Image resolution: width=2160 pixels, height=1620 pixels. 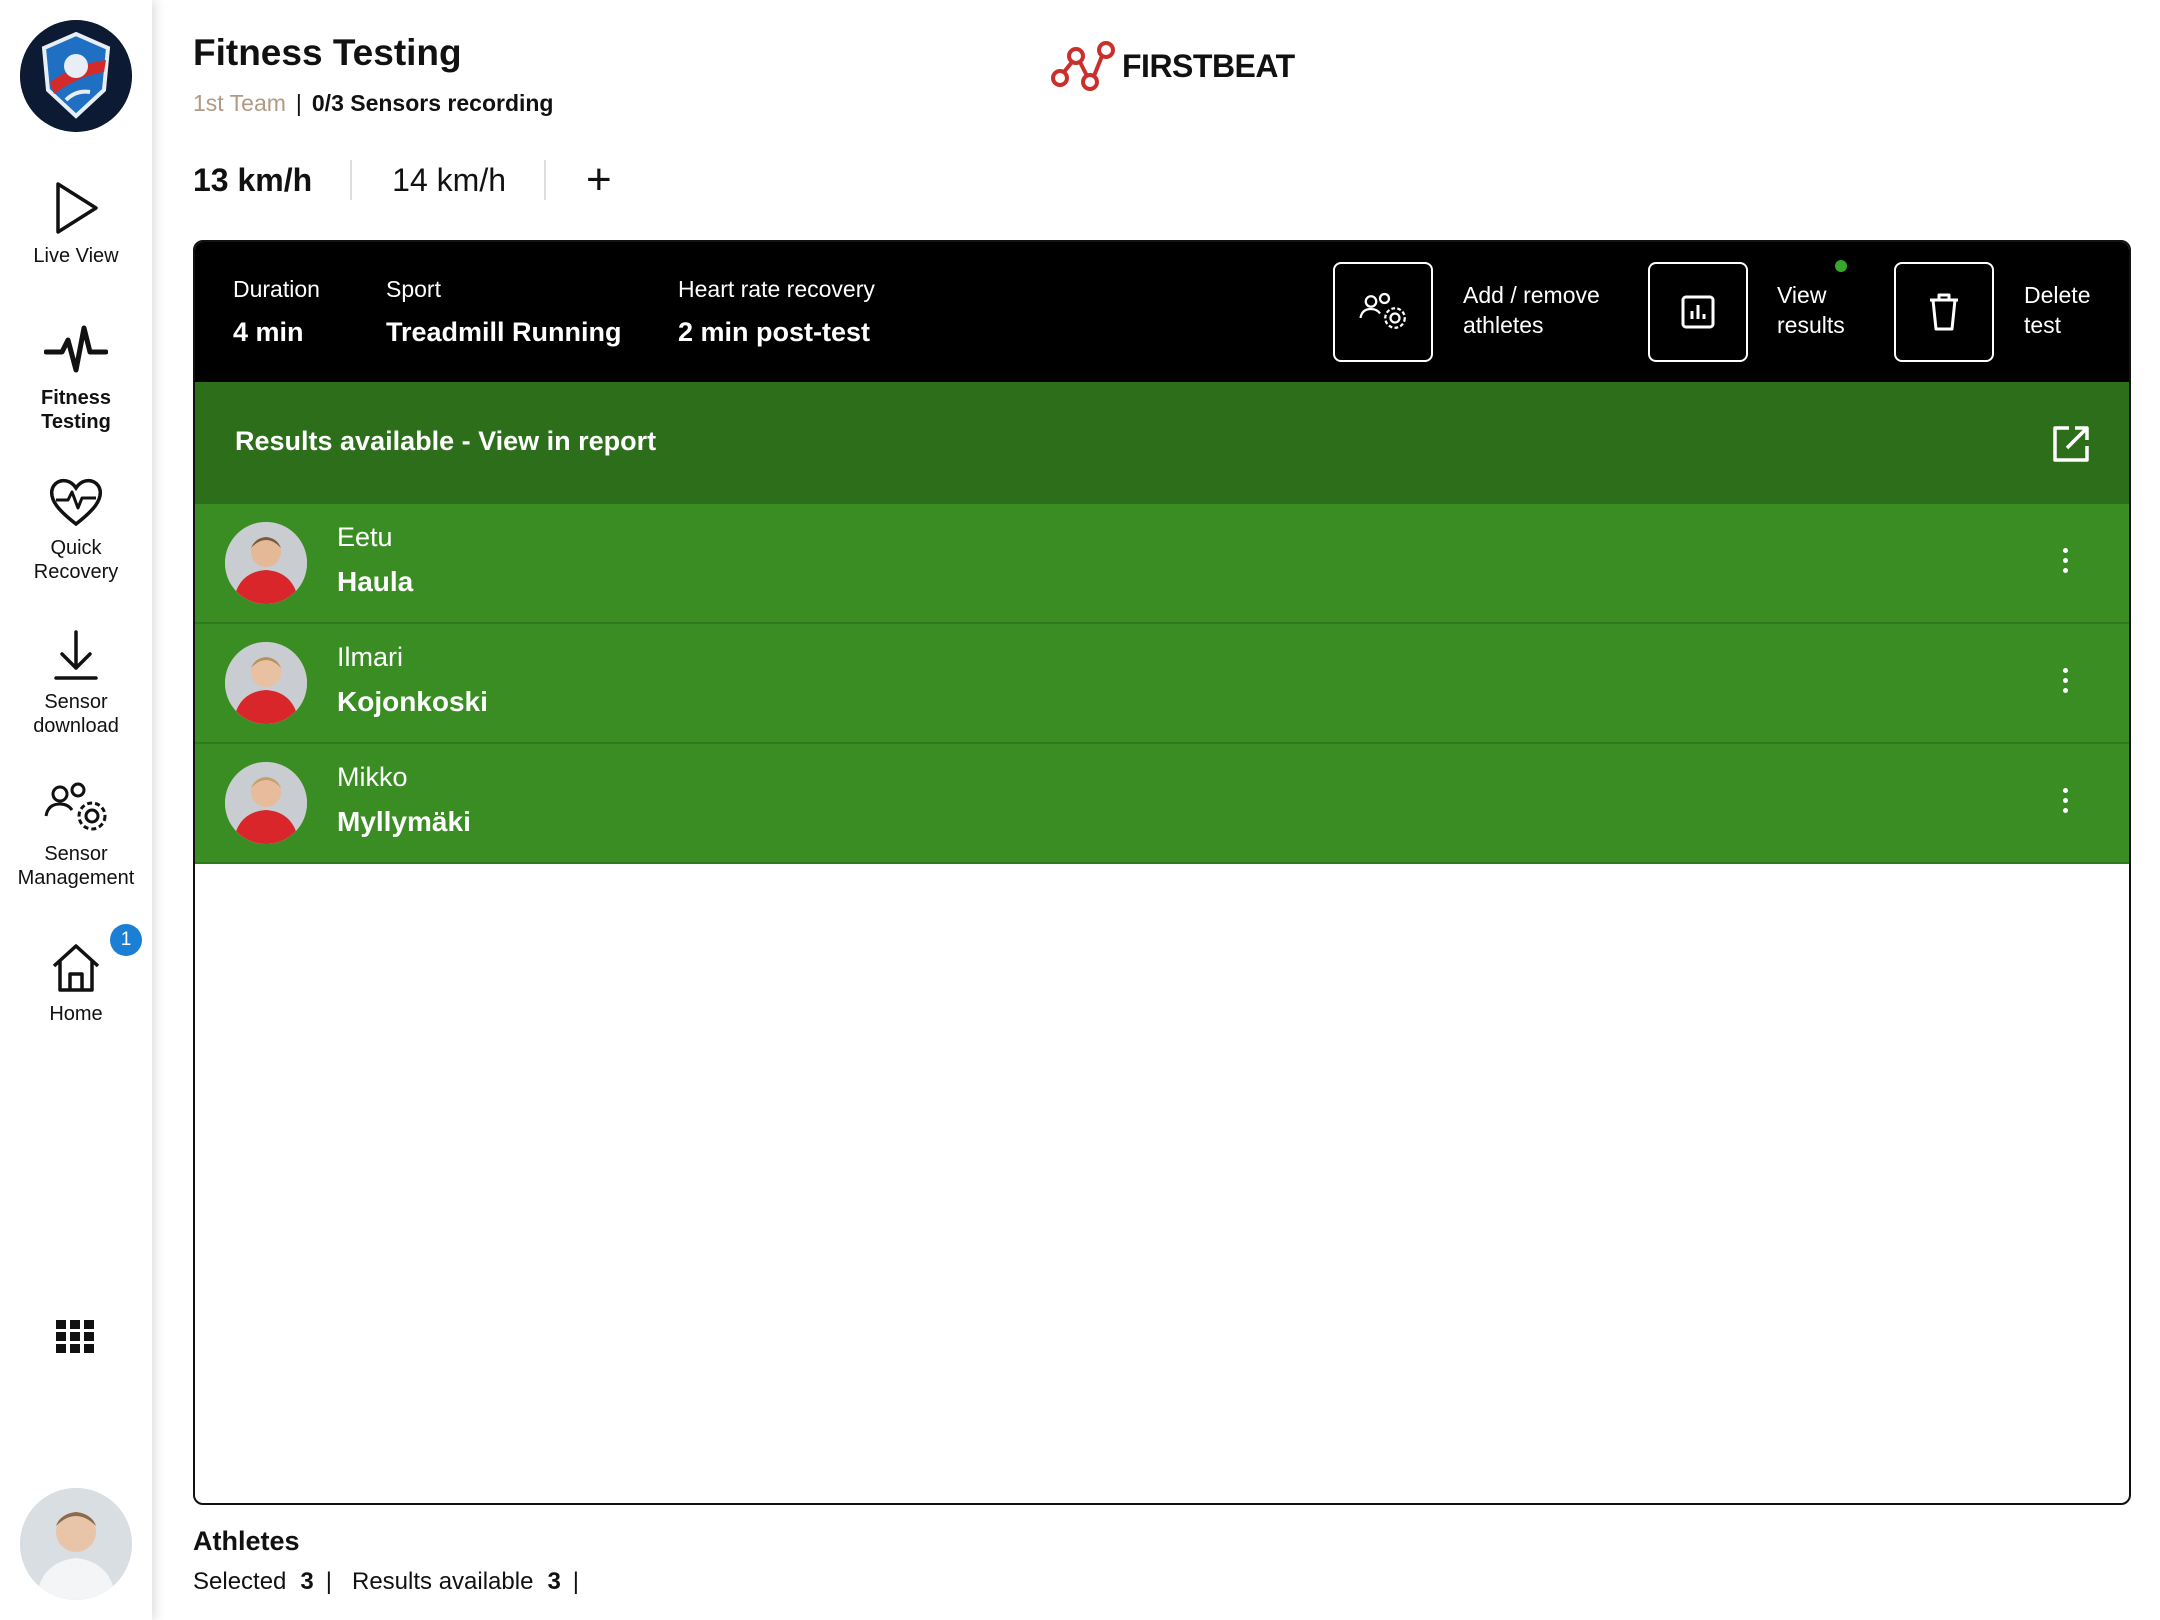 I want to click on results-available-count: 3, so click(x=554, y=1581).